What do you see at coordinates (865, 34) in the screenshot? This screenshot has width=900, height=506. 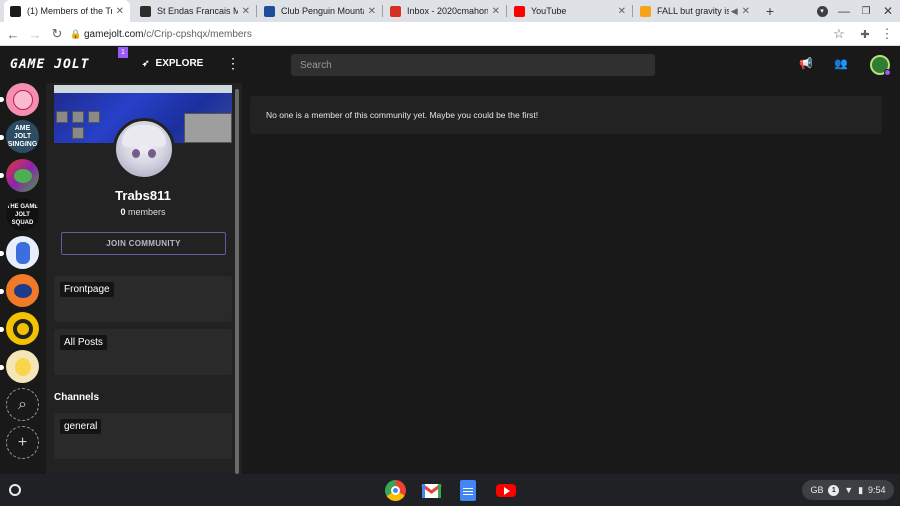 I see `extensions-icon: ✚` at bounding box center [865, 34].